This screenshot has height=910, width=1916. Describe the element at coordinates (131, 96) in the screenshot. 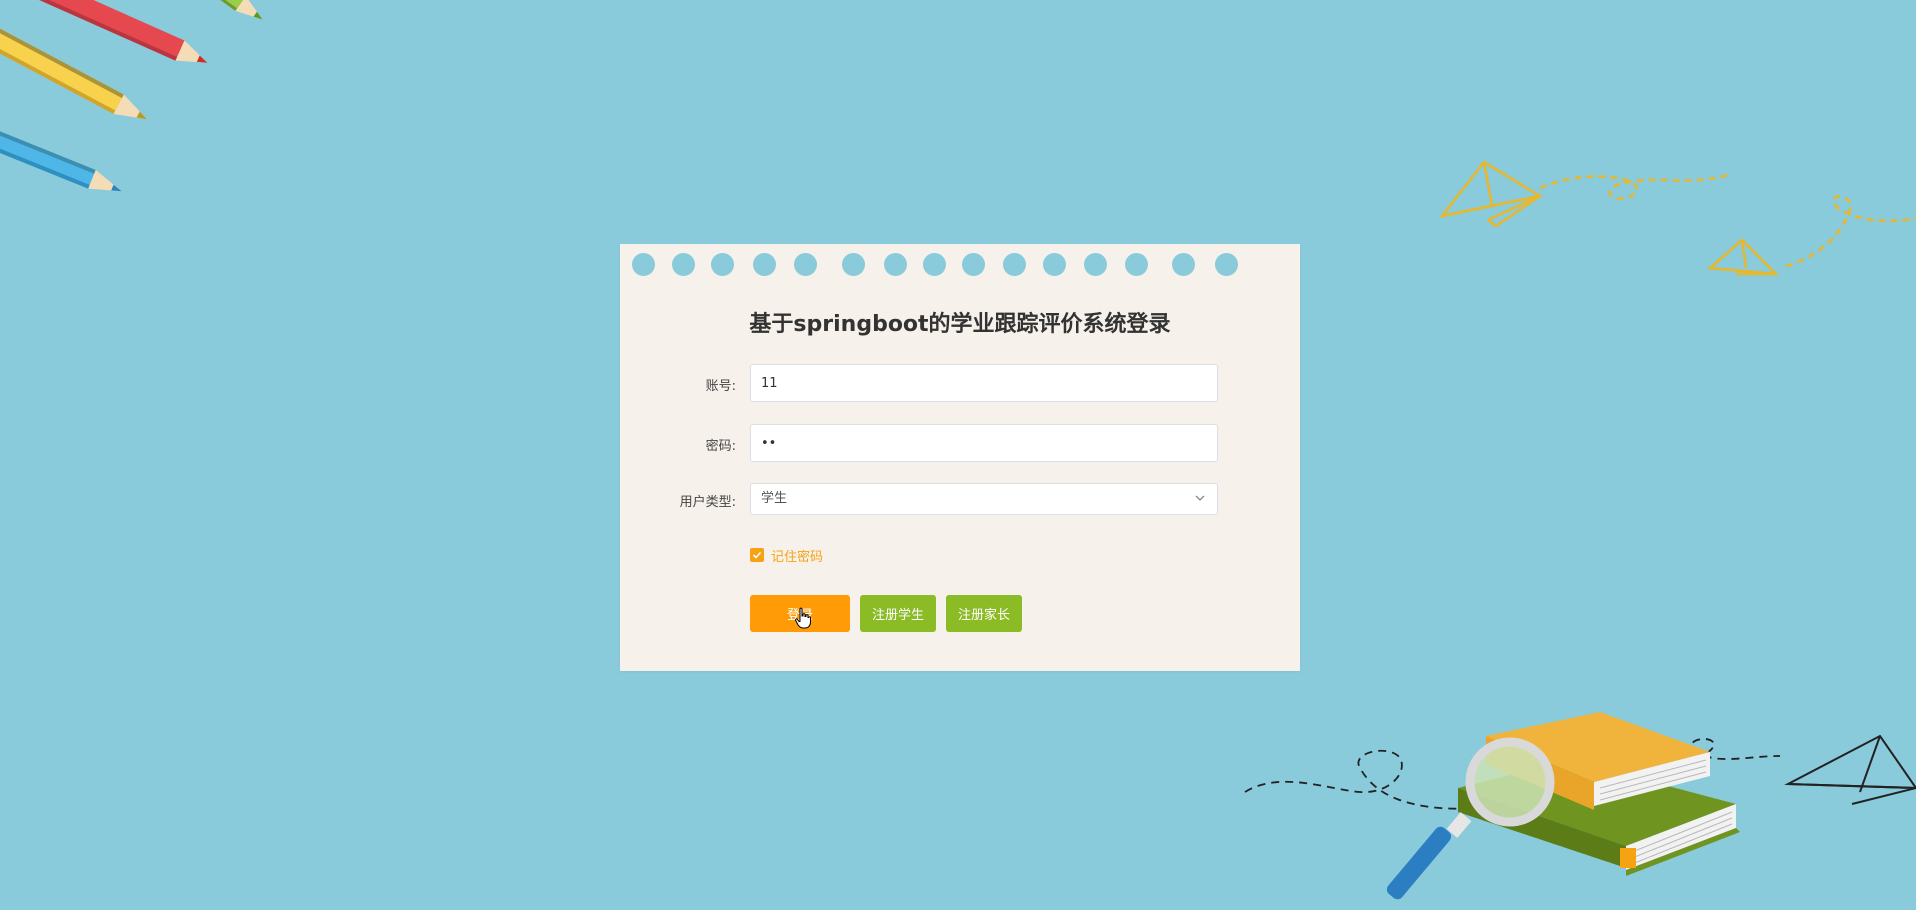

I see `colored-pencils-illustration` at that location.